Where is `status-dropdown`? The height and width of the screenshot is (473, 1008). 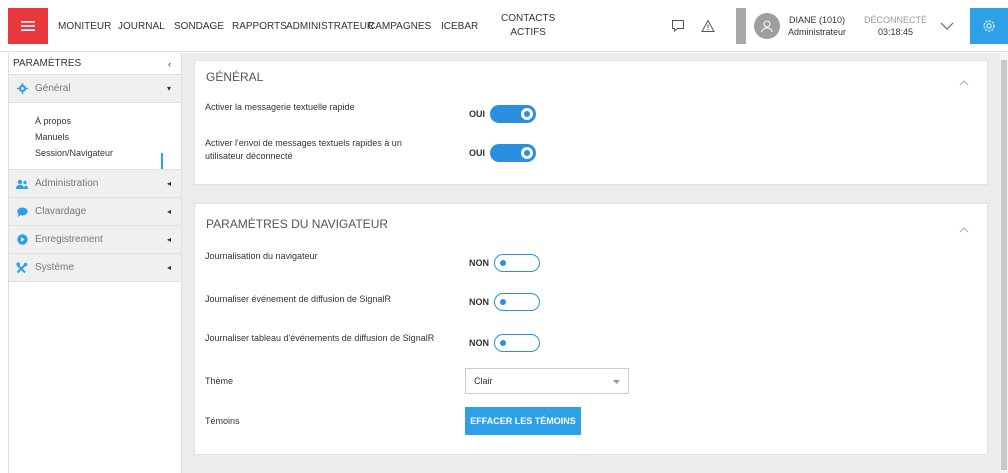 status-dropdown is located at coordinates (947, 27).